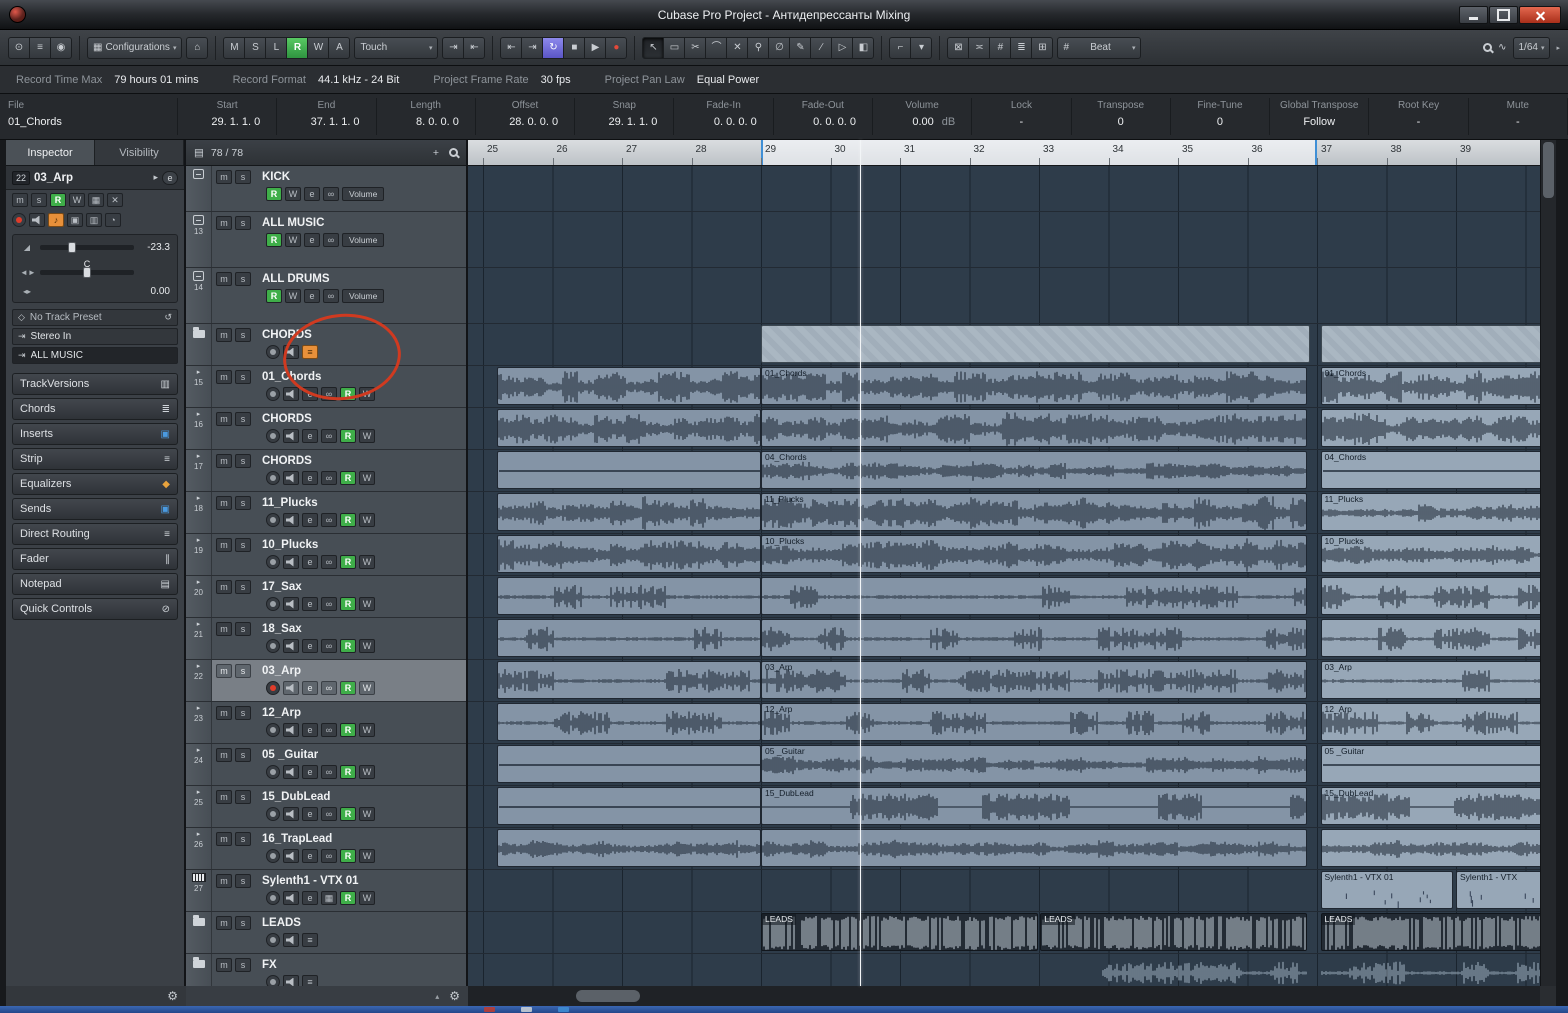 The width and height of the screenshot is (1568, 1013). Describe the element at coordinates (199, 970) in the screenshot. I see `track-grip` at that location.